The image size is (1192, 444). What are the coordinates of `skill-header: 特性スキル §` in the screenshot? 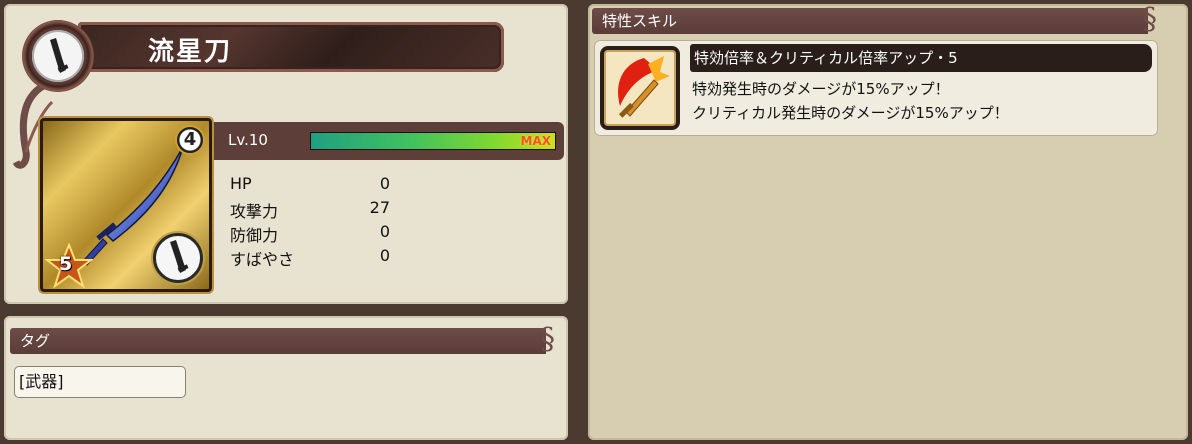 It's located at (874, 19).